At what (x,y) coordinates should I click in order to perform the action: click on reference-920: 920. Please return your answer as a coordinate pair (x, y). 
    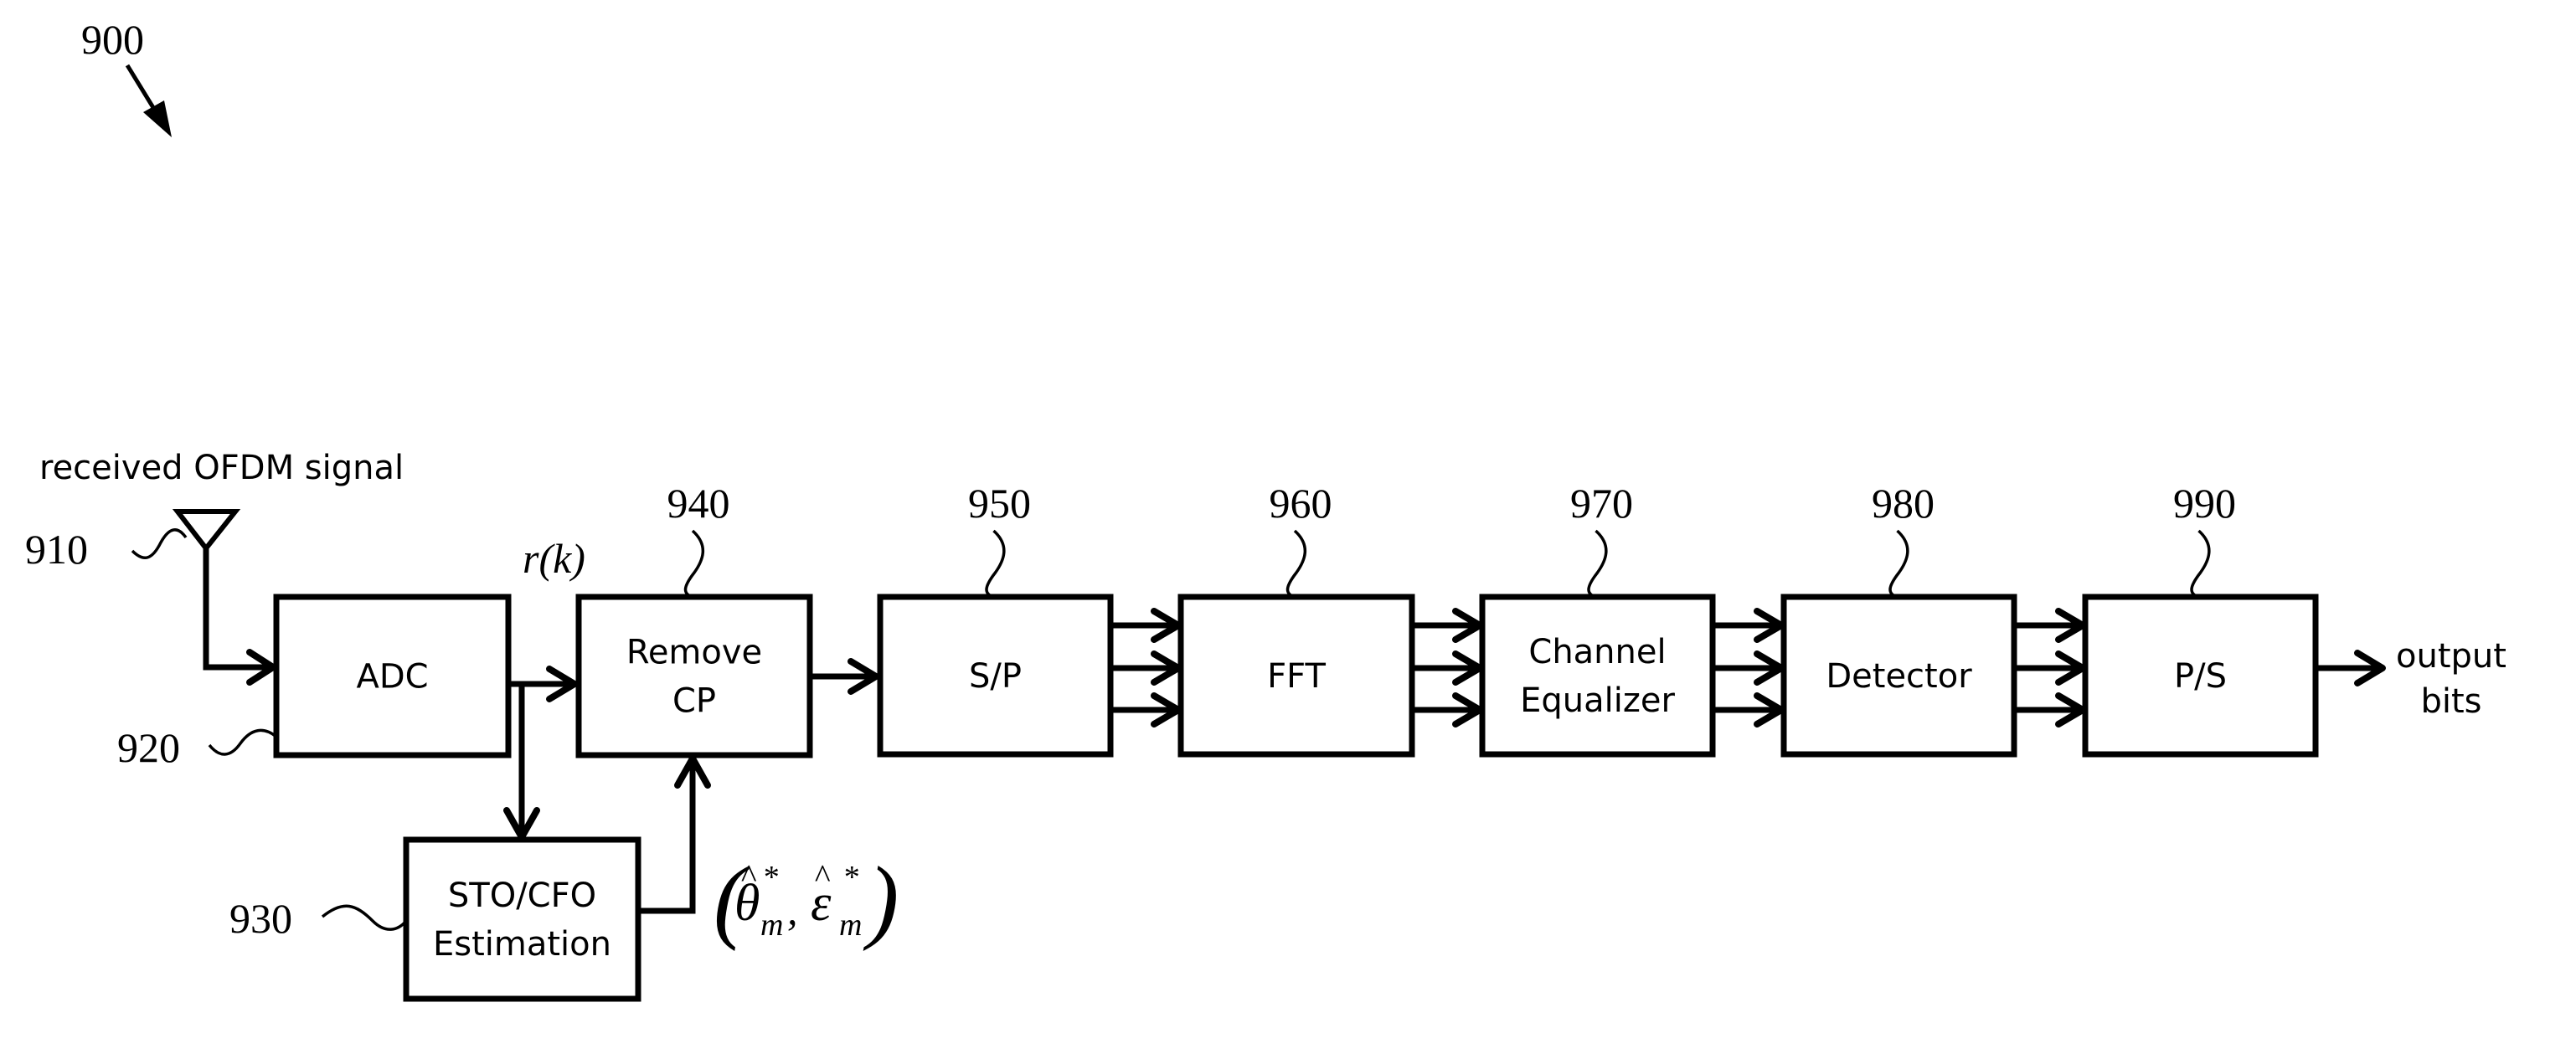
    Looking at the image, I should click on (148, 748).